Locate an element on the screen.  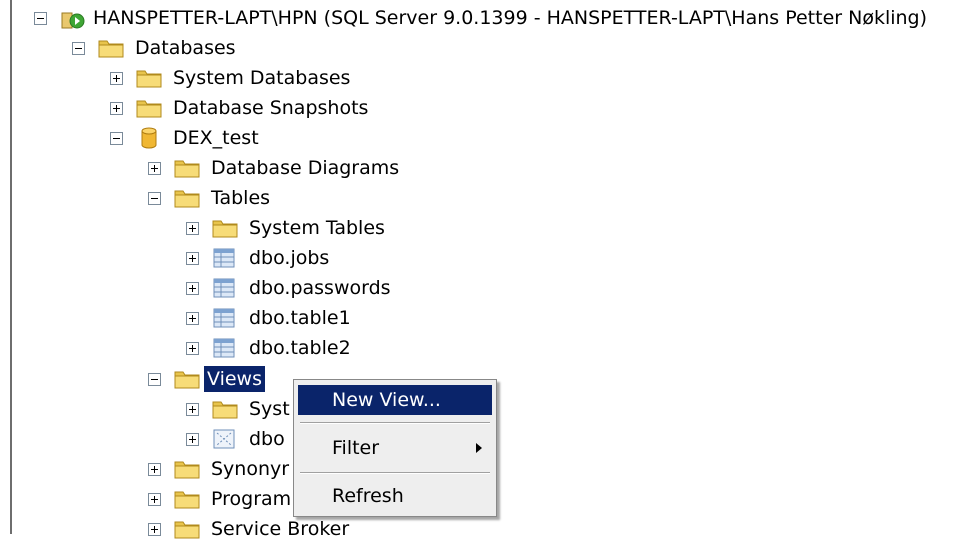
tree-node-service-broker: Service Broker is located at coordinates (250, 529).